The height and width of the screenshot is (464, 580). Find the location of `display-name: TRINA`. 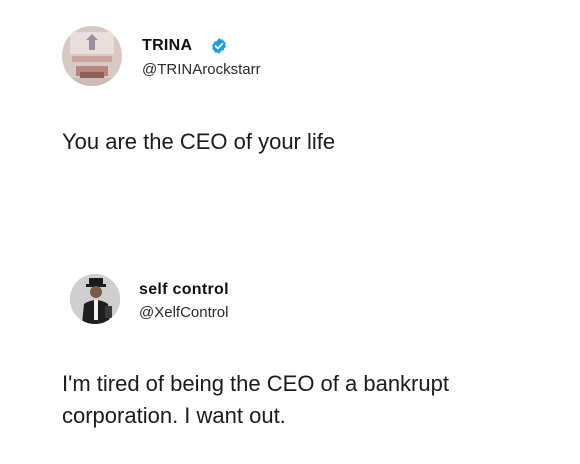

display-name: TRINA is located at coordinates (167, 46).